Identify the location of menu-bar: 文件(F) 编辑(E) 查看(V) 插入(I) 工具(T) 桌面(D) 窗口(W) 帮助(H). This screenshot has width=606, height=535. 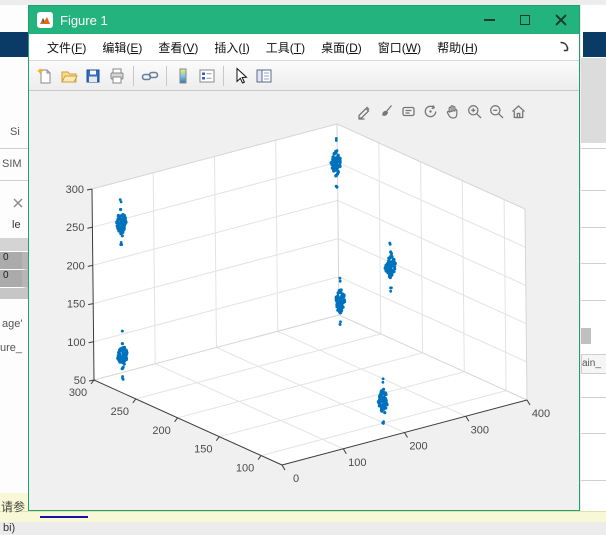
(304, 47).